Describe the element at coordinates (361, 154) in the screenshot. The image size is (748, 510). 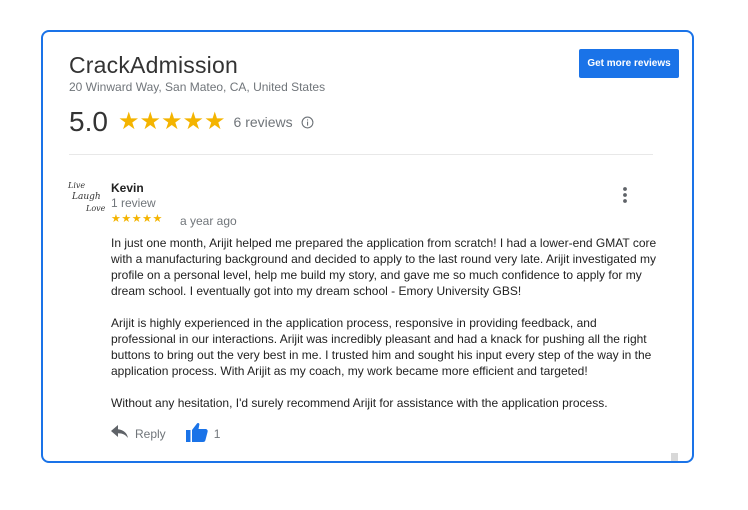
I see `divider` at that location.